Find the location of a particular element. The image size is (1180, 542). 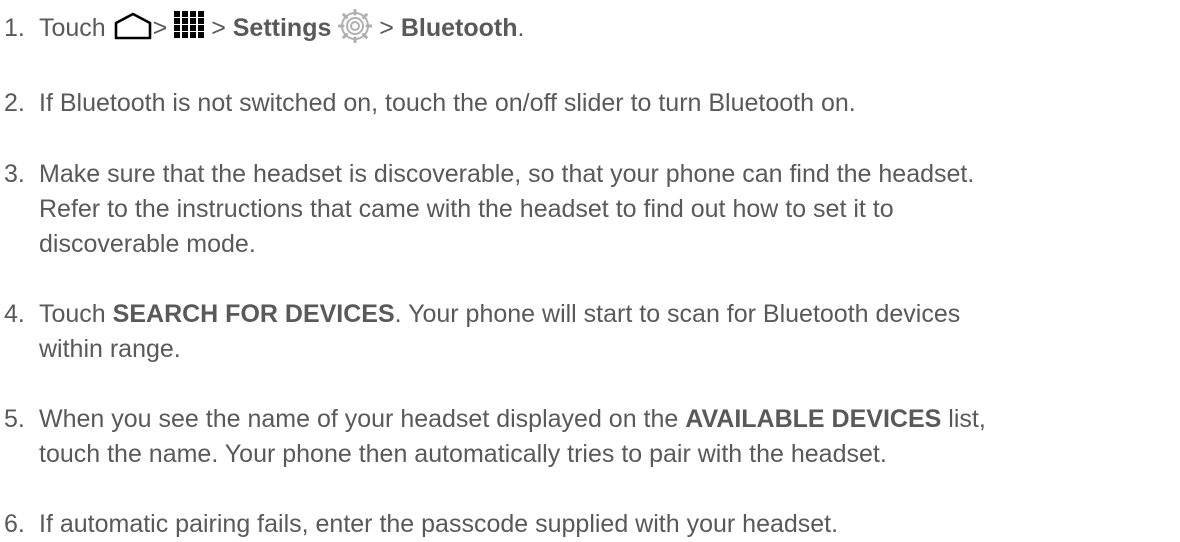

home-icon is located at coordinates (133, 26).